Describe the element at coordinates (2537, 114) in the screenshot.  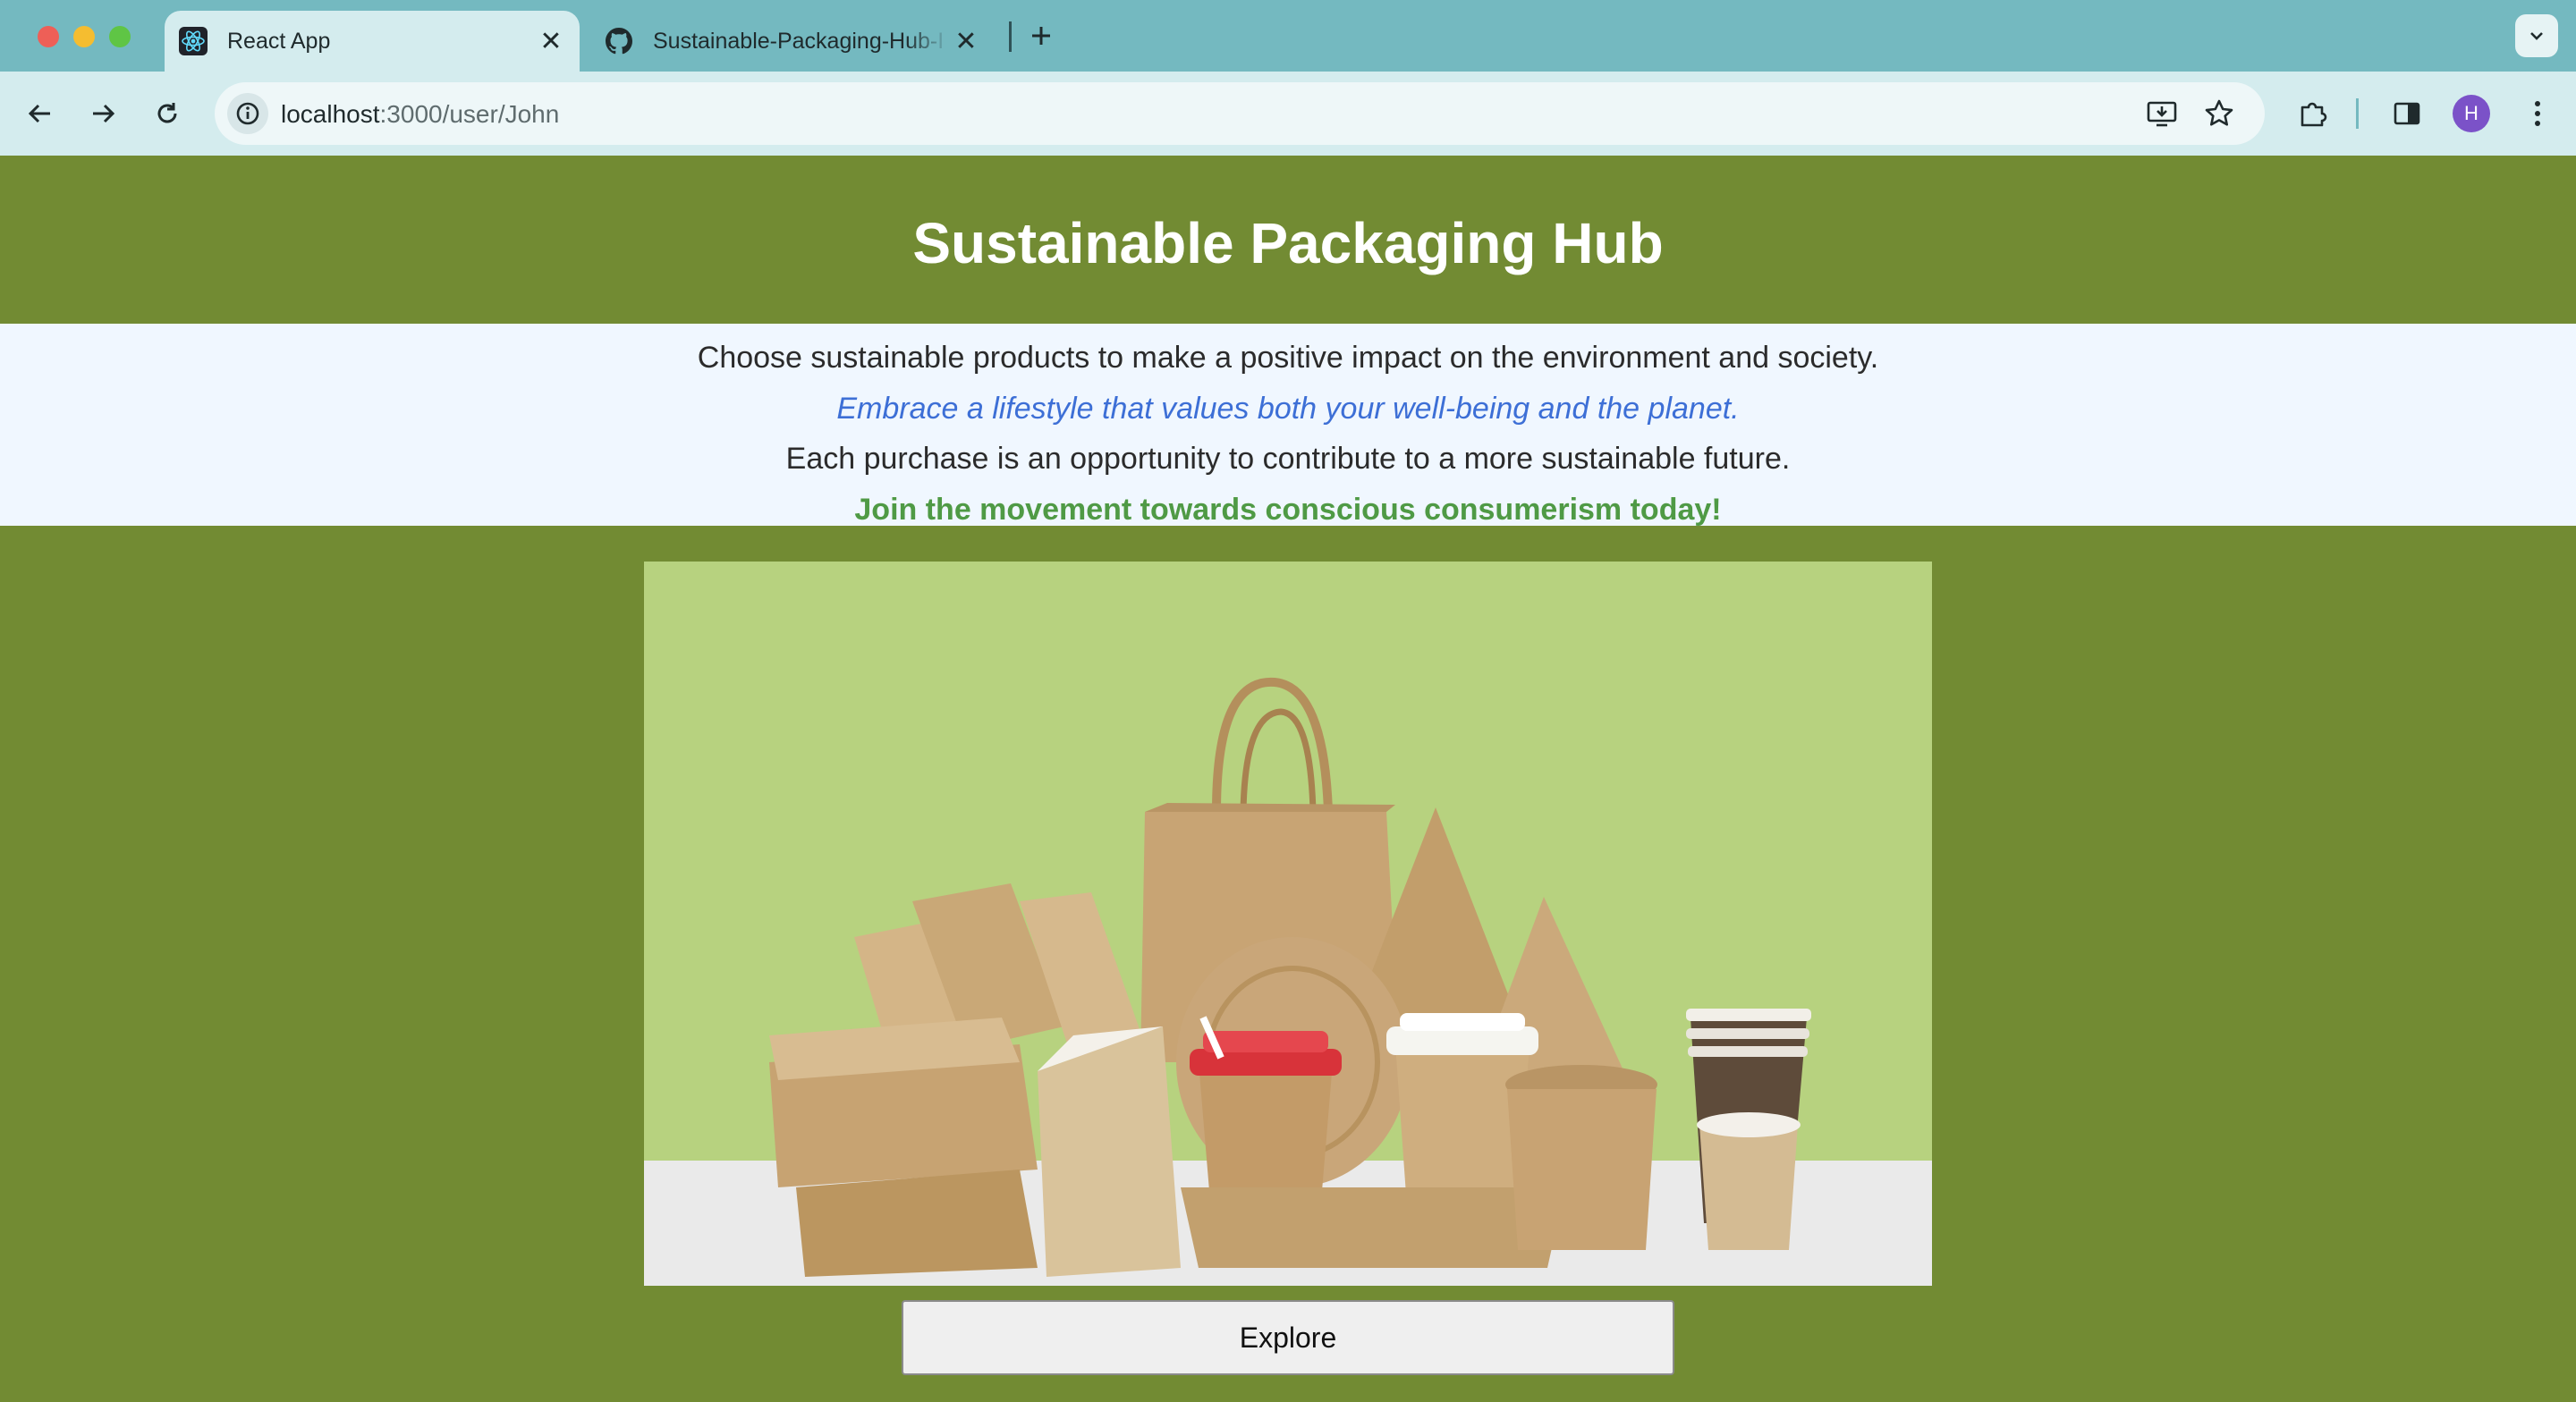
I see `more-menu-icon` at that location.